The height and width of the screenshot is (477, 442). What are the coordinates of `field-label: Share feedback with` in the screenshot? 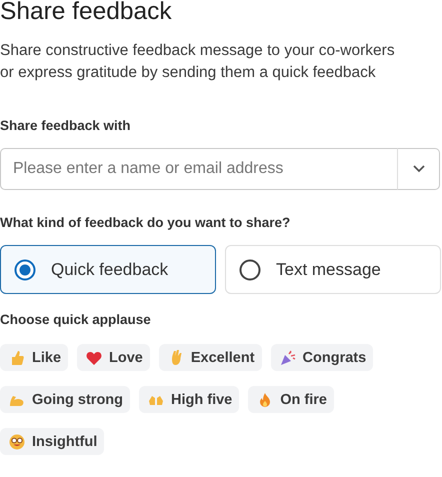 It's located at (66, 125).